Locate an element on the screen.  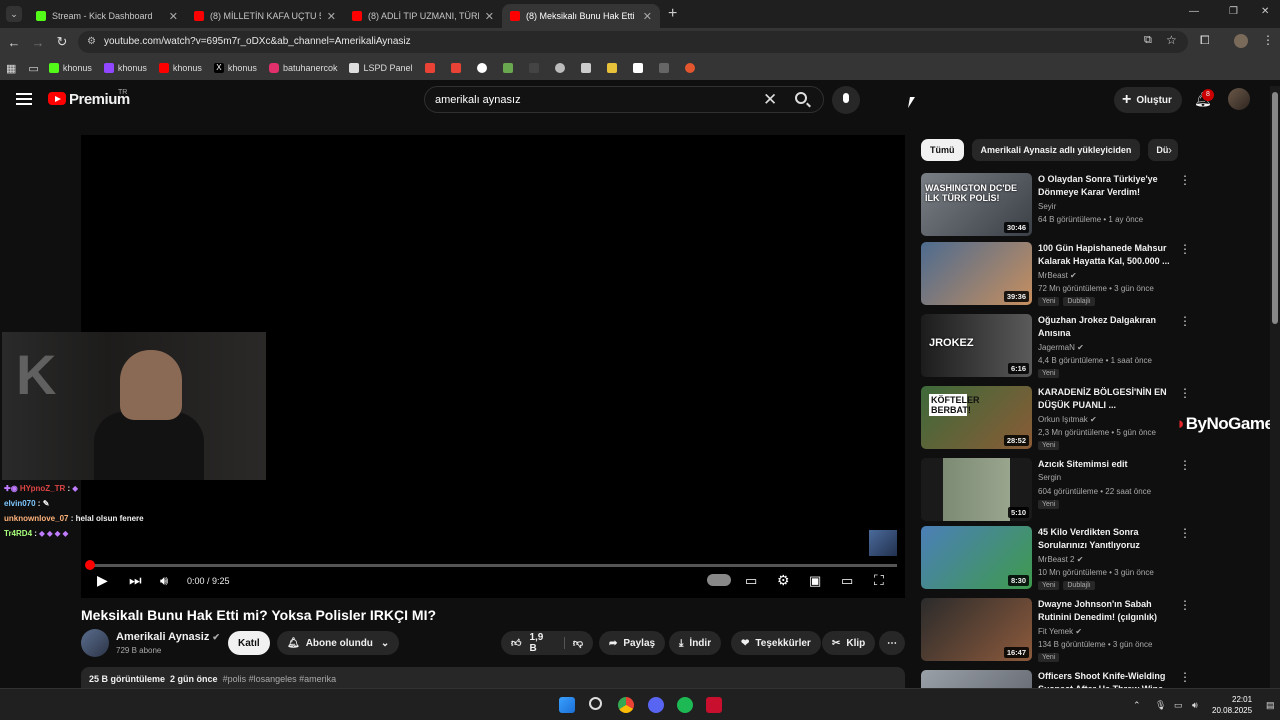
tray-mic-icon: 🎙︎ is located at coordinates (1160, 705).